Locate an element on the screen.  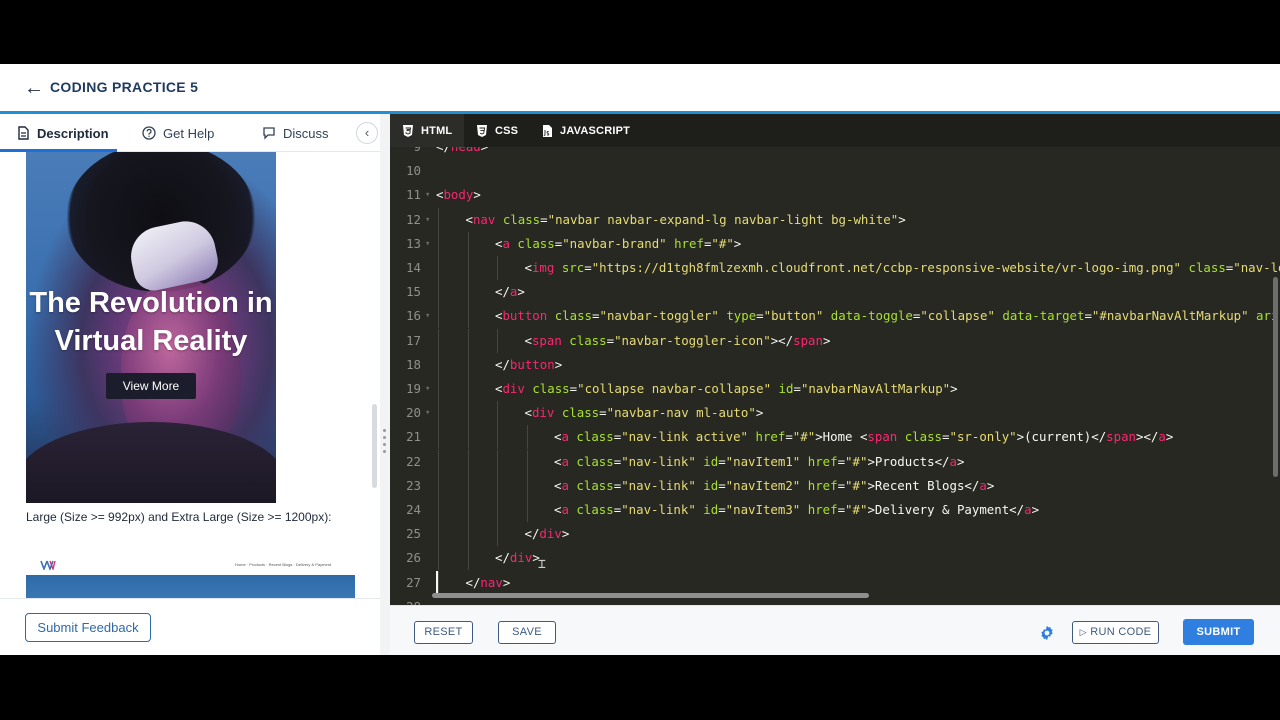
hero-shoulder-shape is located at coordinates (151, 462).